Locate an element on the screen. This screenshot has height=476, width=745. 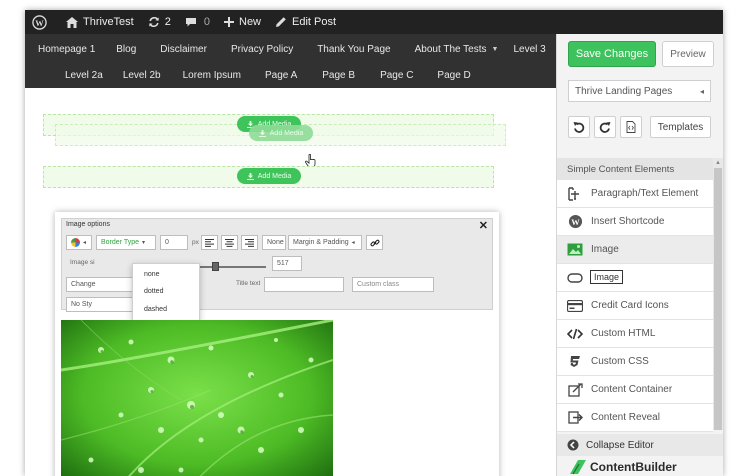
chevron-down-icon: ▼ is located at coordinates (495, 49).